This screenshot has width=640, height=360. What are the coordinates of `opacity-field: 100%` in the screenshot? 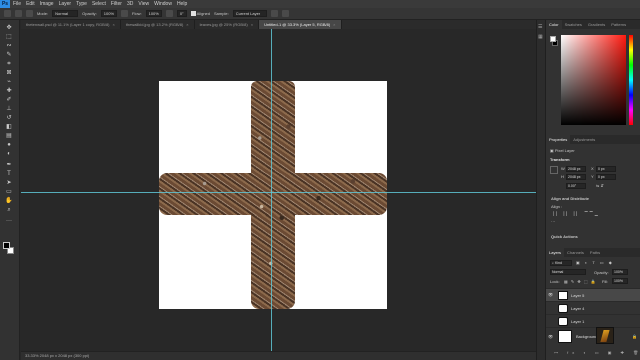 It's located at (109, 13).